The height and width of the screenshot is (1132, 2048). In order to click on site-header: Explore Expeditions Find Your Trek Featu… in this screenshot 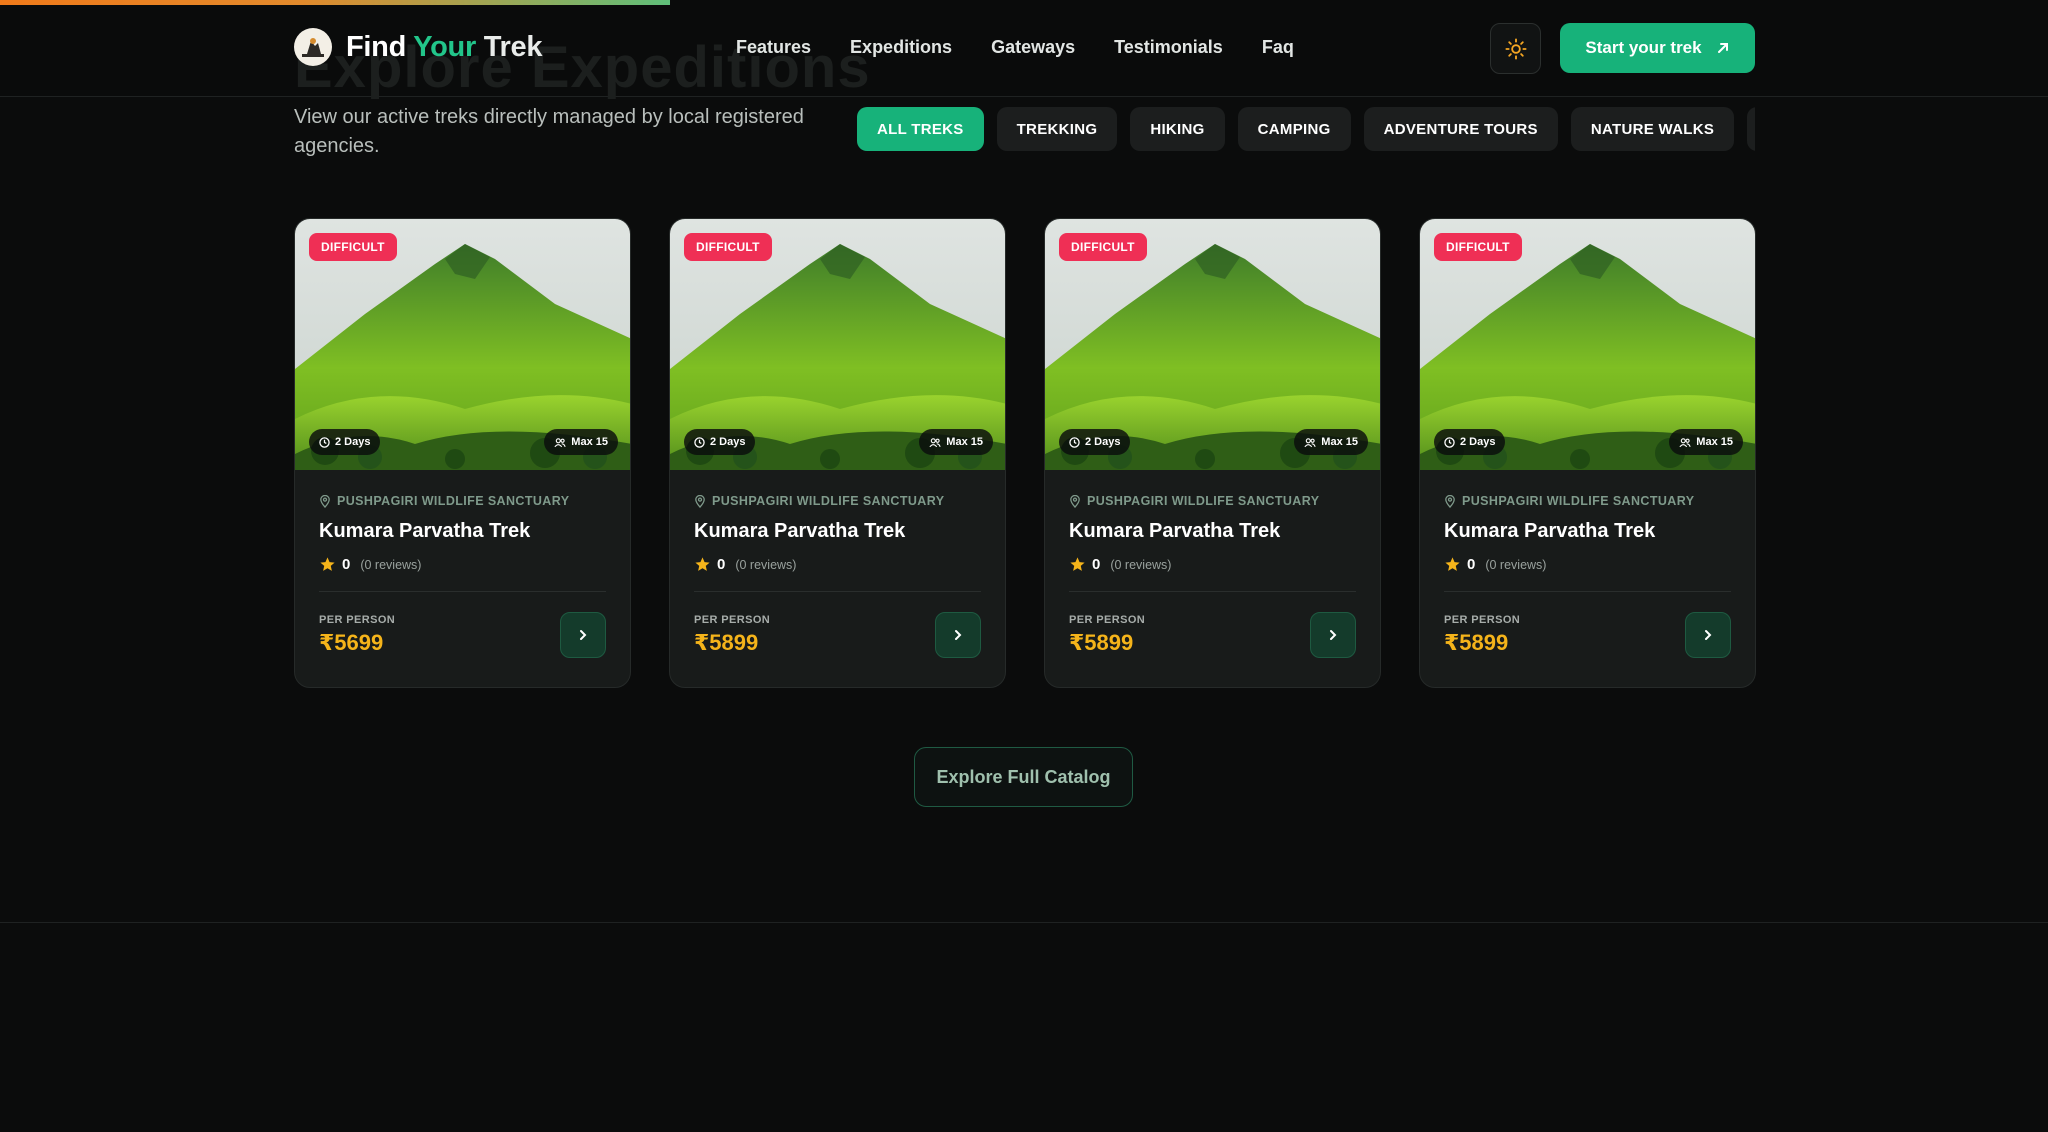, I will do `click(1024, 50)`.